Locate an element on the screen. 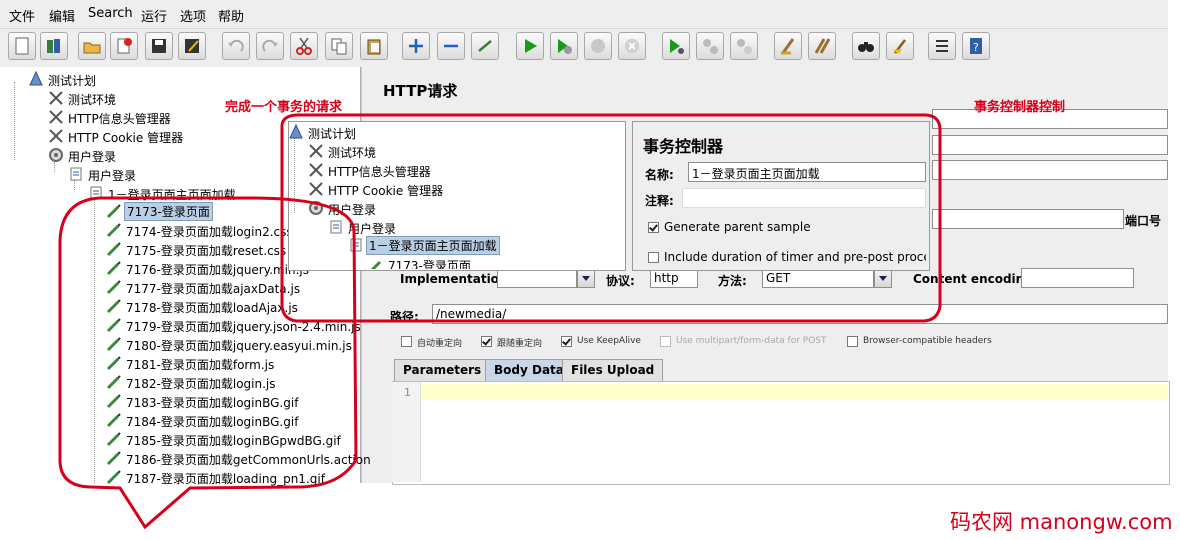 Image resolution: width=1180 pixels, height=540 pixels. annotation-left-note: 完成一个事务的请求 is located at coordinates (284, 107).